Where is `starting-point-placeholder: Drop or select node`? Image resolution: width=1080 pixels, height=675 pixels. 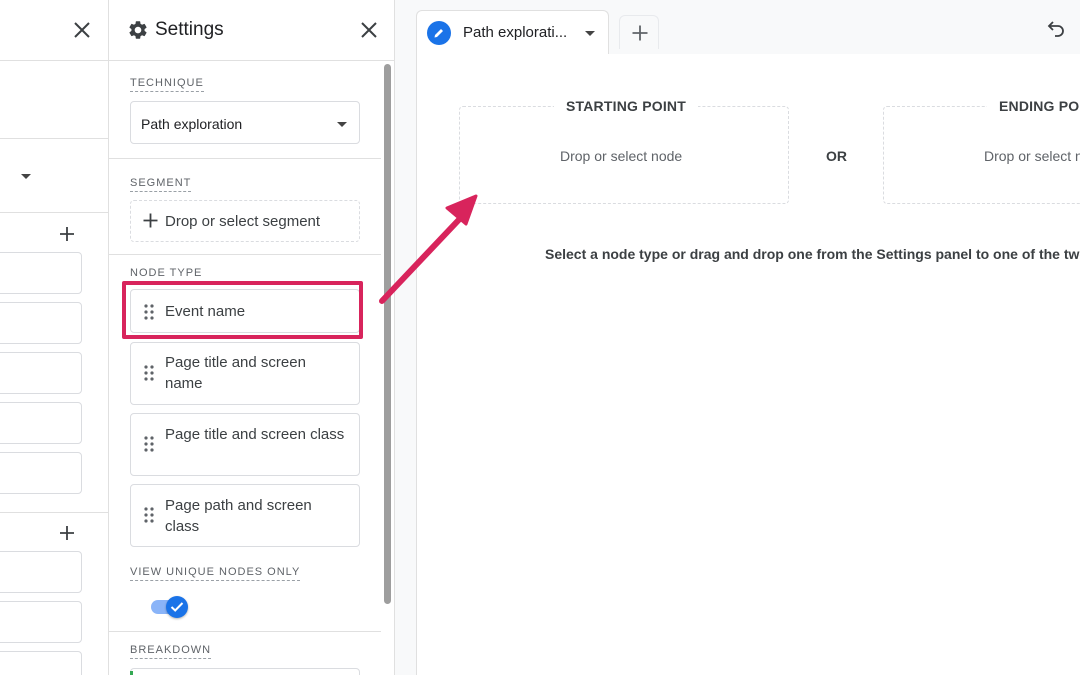 starting-point-placeholder: Drop or select node is located at coordinates (621, 156).